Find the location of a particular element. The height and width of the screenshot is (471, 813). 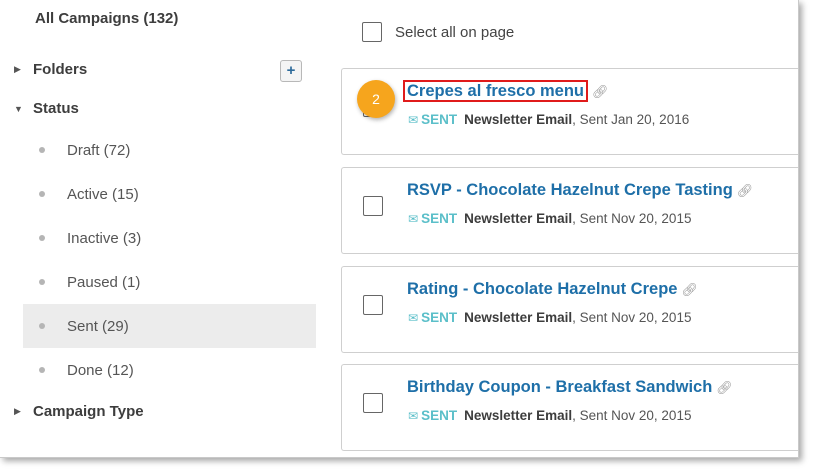

status-item-active: Active (15) is located at coordinates (169, 194).